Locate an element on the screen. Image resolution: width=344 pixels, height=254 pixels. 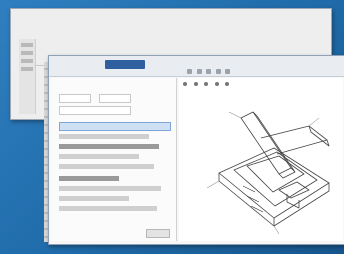
back-window-title is located at coordinates (134, 30).